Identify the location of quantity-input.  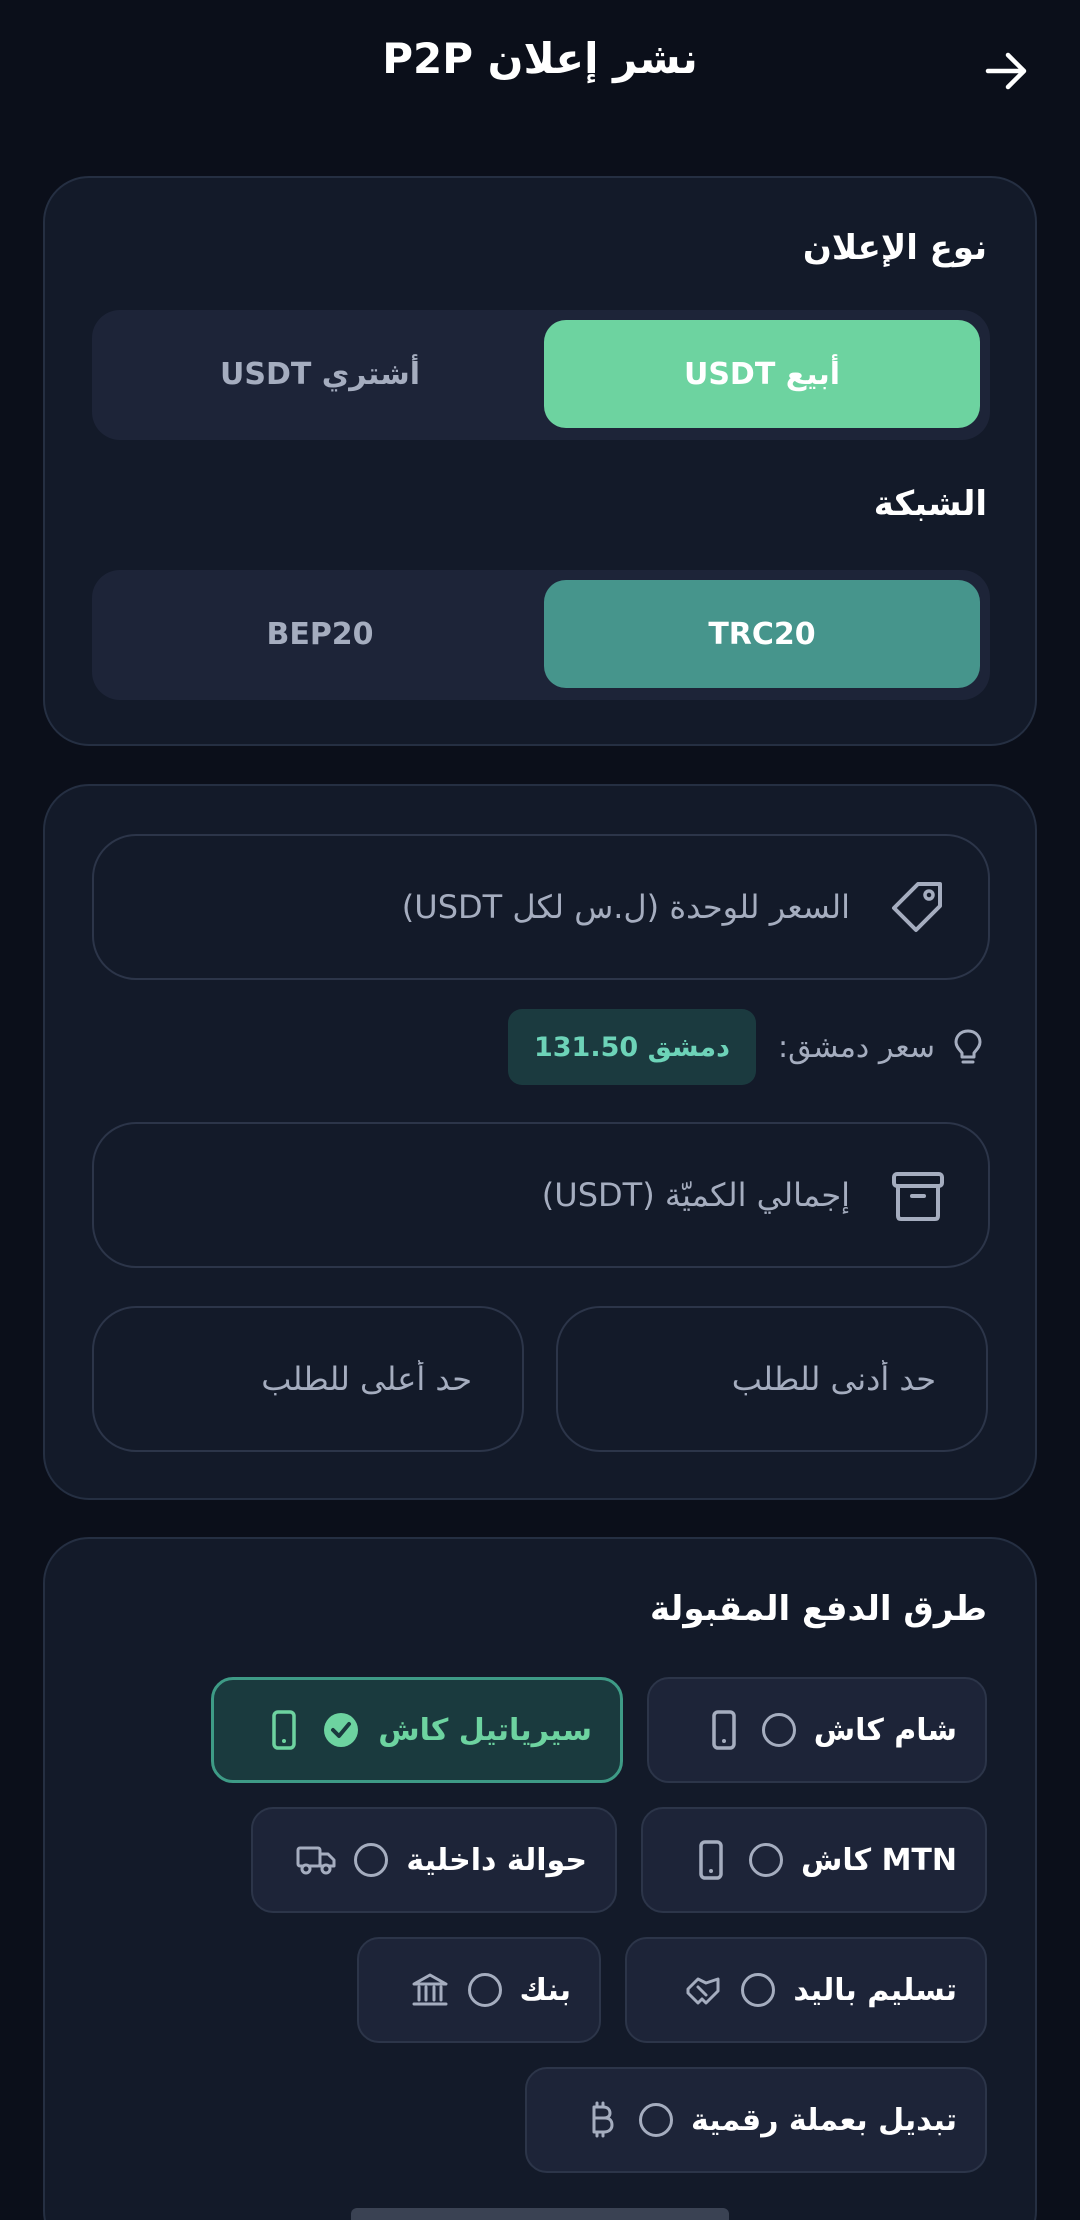
(541, 1195).